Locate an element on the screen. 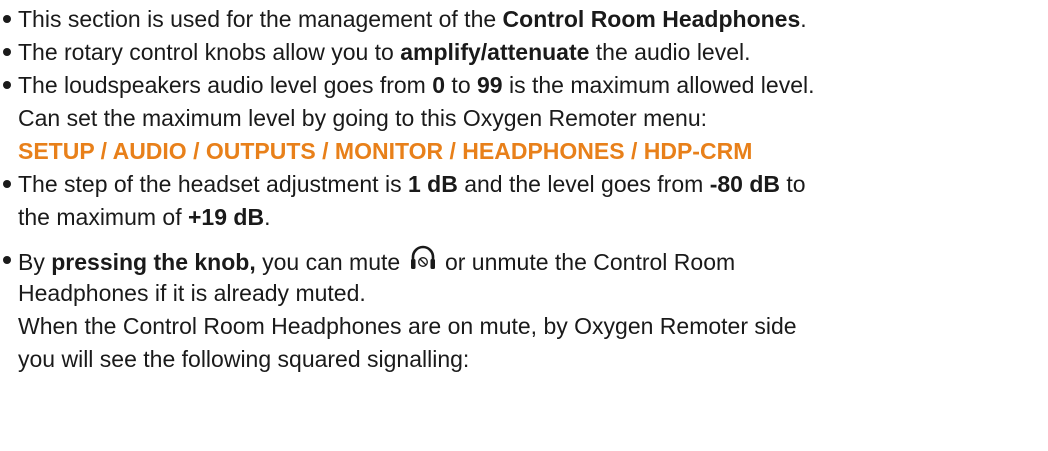 The height and width of the screenshot is (451, 1048). bold-text: pressing the knob, is located at coordinates (153, 262).